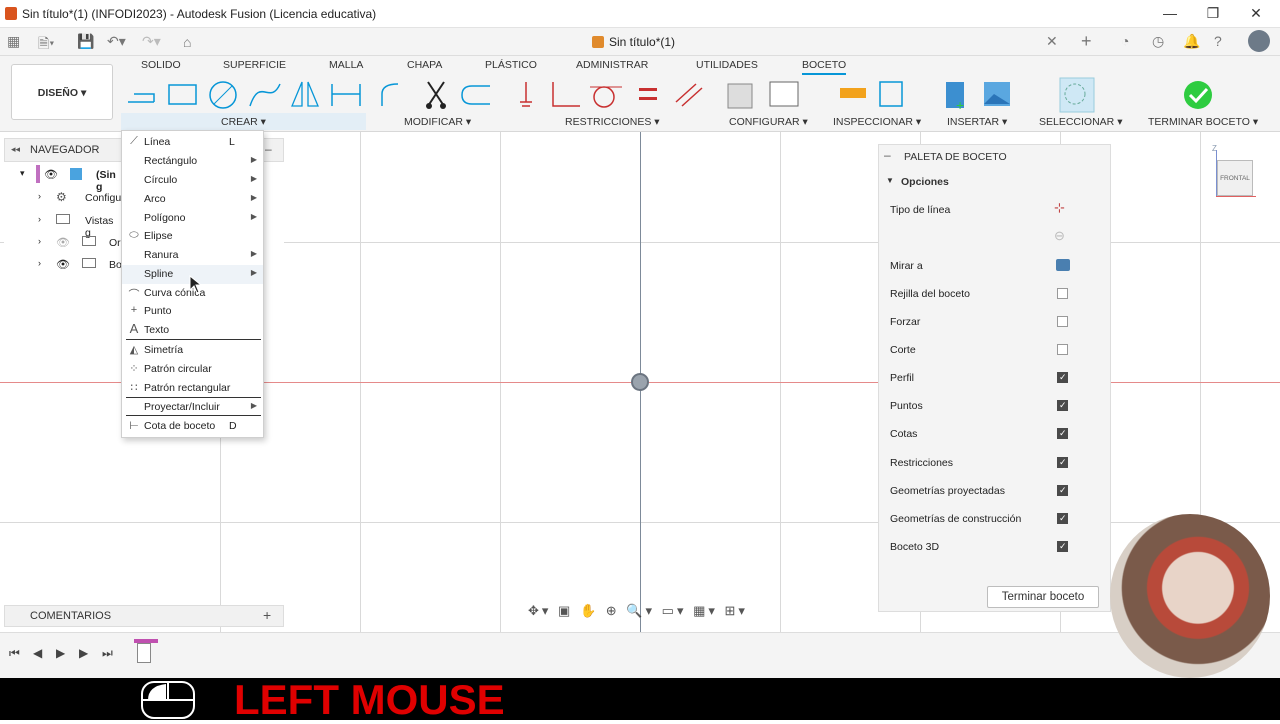 This screenshot has width=1280, height=724. Describe the element at coordinates (736, 610) in the screenshot. I see `viewports-icon: ⊞▾` at that location.